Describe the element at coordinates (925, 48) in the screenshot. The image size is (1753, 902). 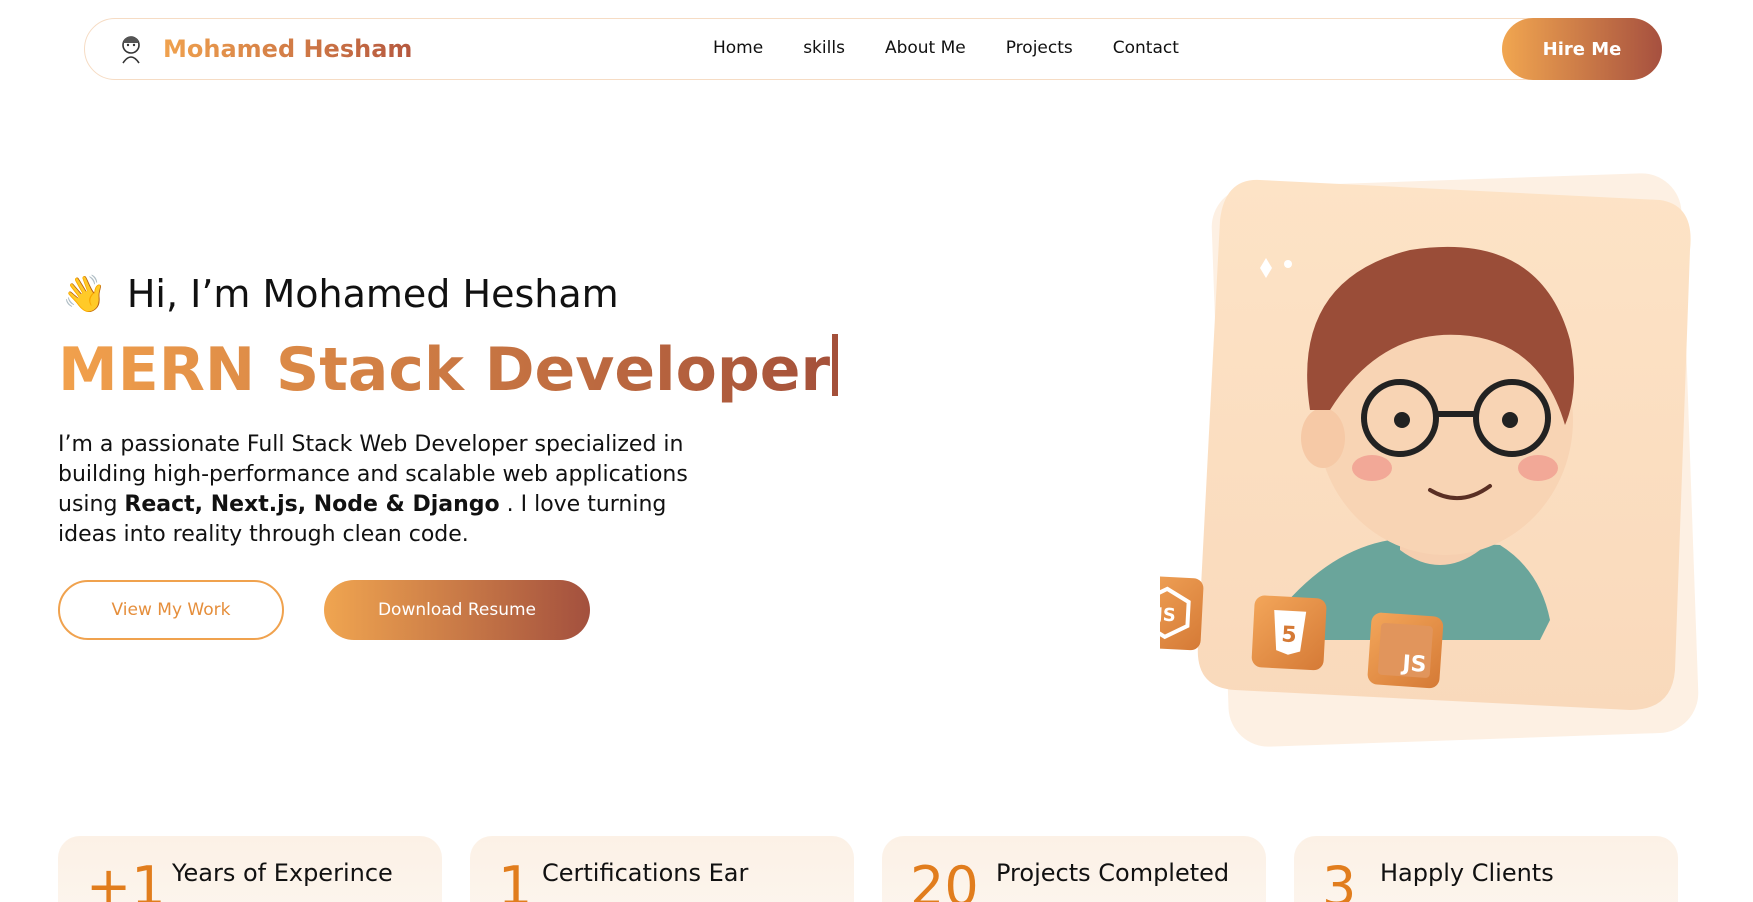
I see `nav-about: About Me` at that location.